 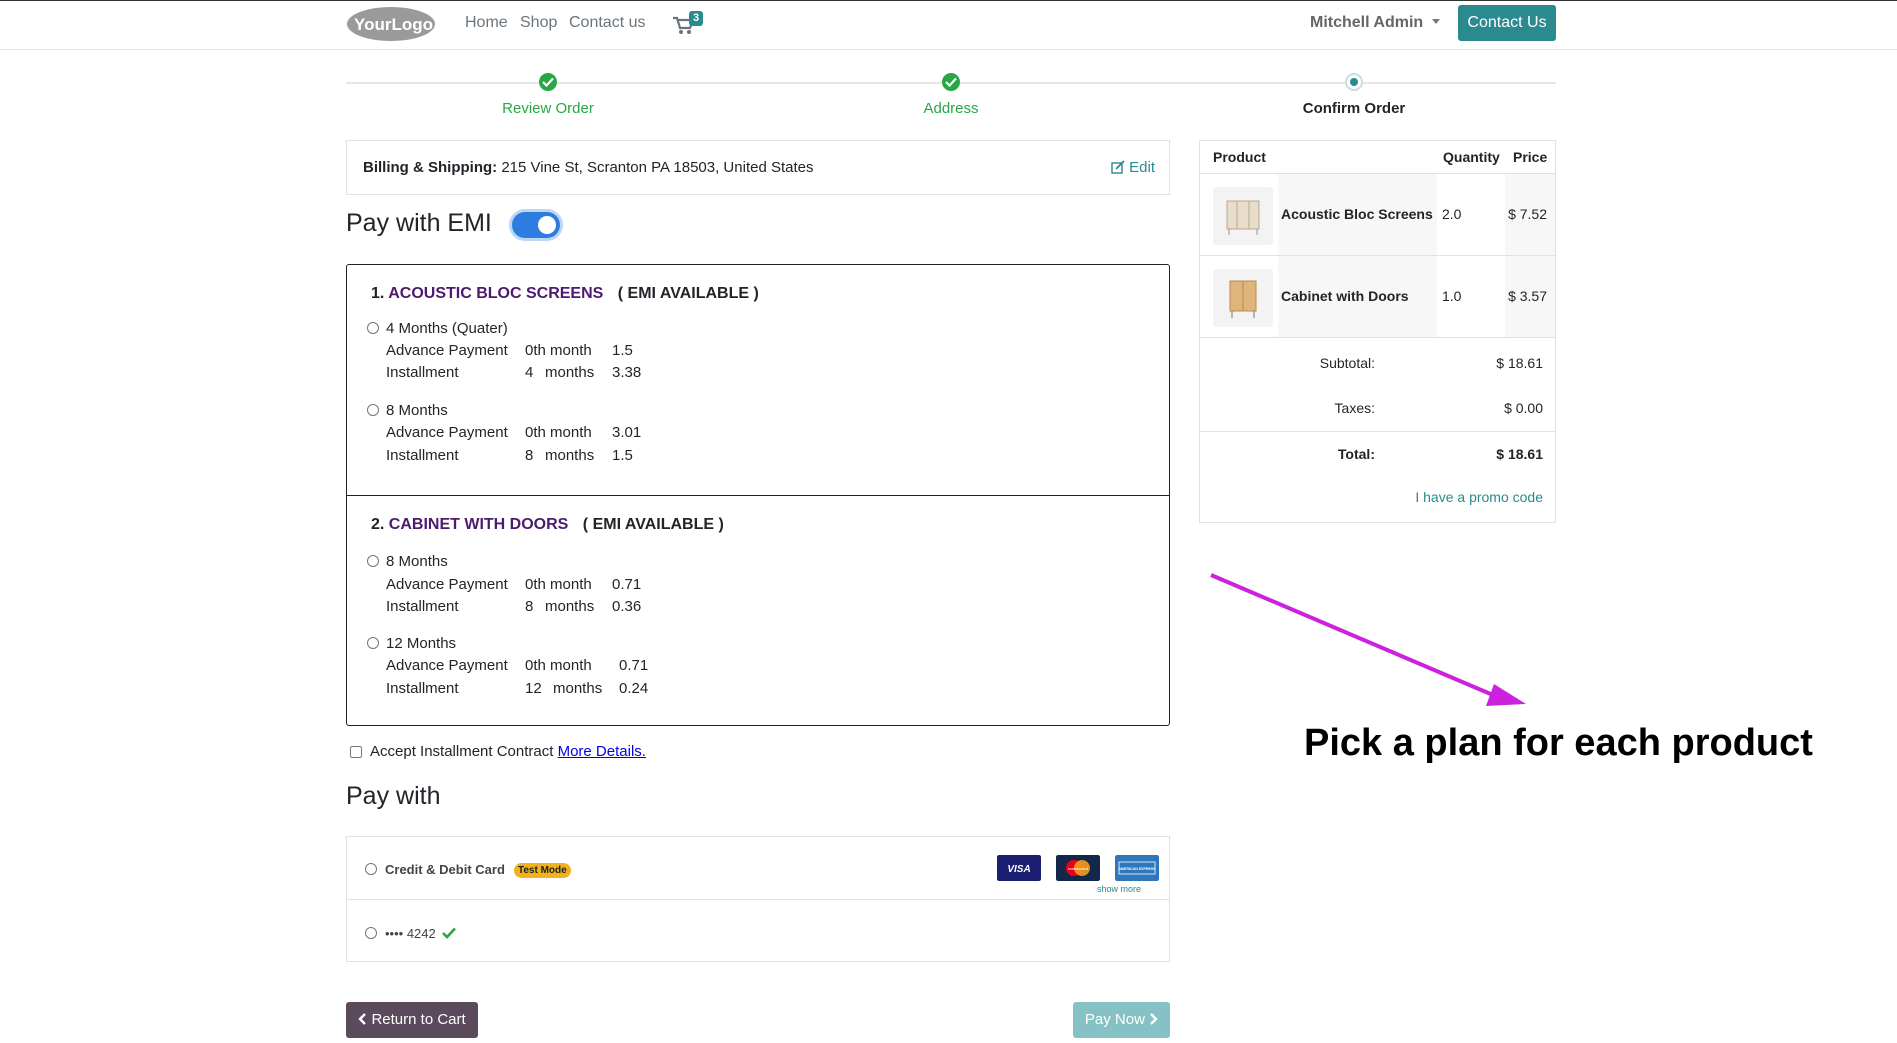 I want to click on promo-code-link: I have a promo code, so click(x=1479, y=497).